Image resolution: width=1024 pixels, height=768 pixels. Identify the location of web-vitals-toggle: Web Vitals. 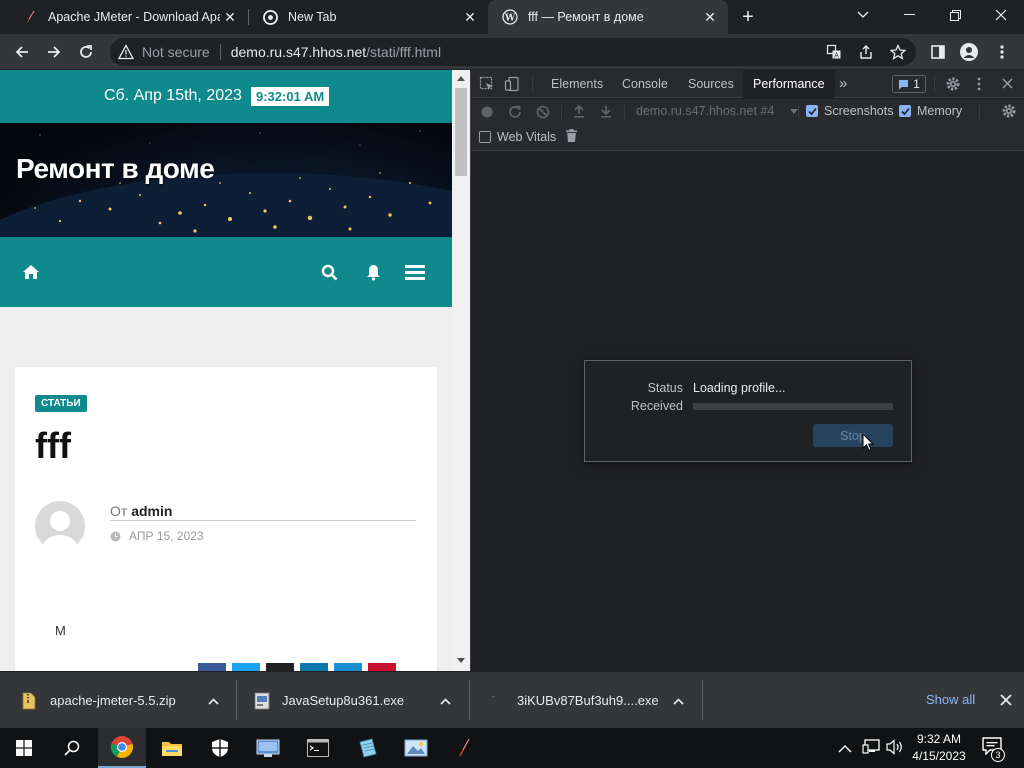
(517, 137).